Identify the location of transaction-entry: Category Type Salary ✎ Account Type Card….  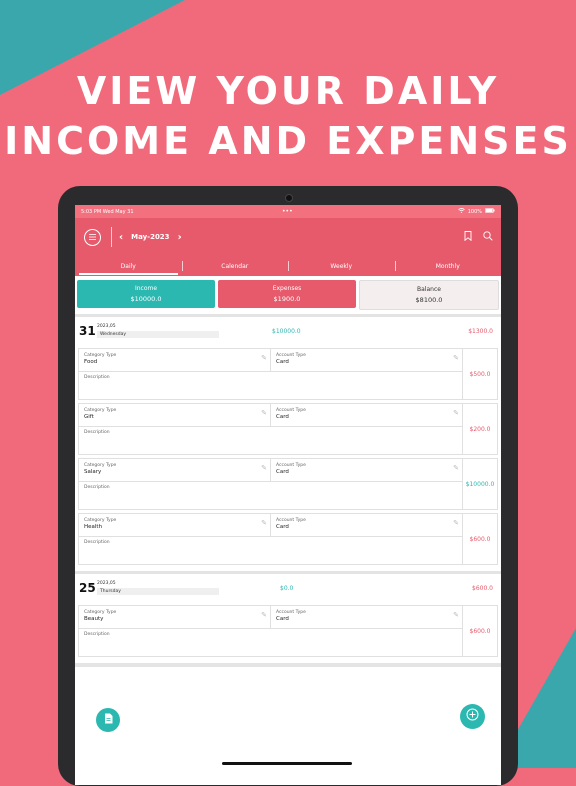
(288, 484).